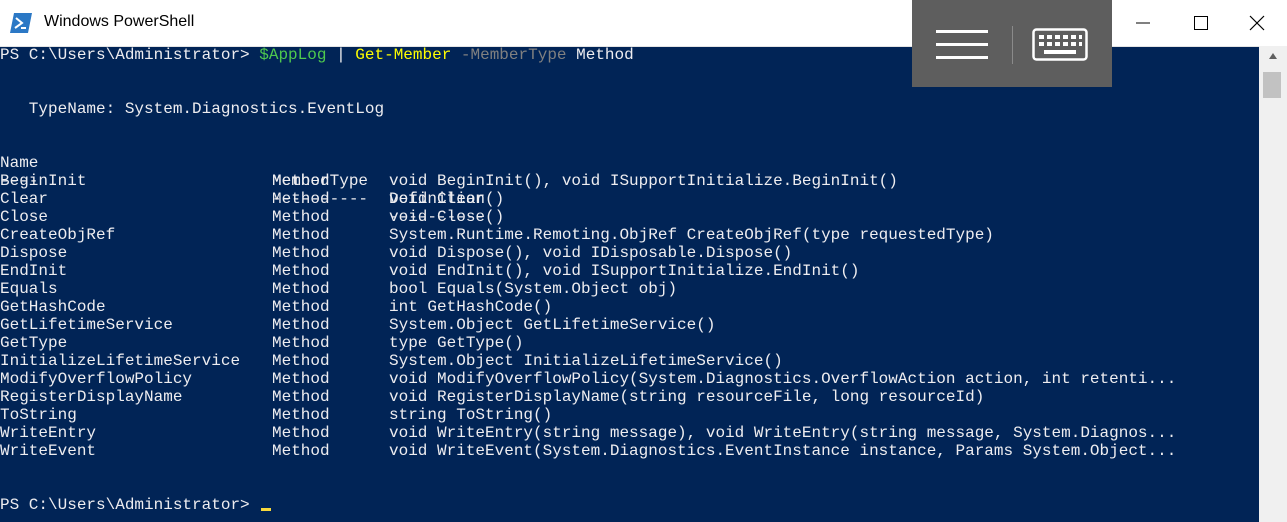  What do you see at coordinates (96, 379) in the screenshot?
I see `row-name: ModifyOverflowPolicy` at bounding box center [96, 379].